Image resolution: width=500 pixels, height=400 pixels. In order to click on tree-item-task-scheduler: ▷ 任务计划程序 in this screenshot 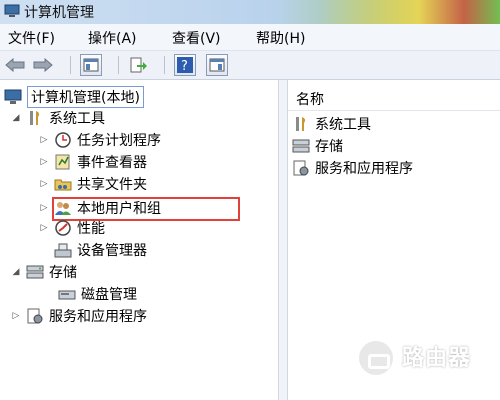, I will do `click(99, 140)`.